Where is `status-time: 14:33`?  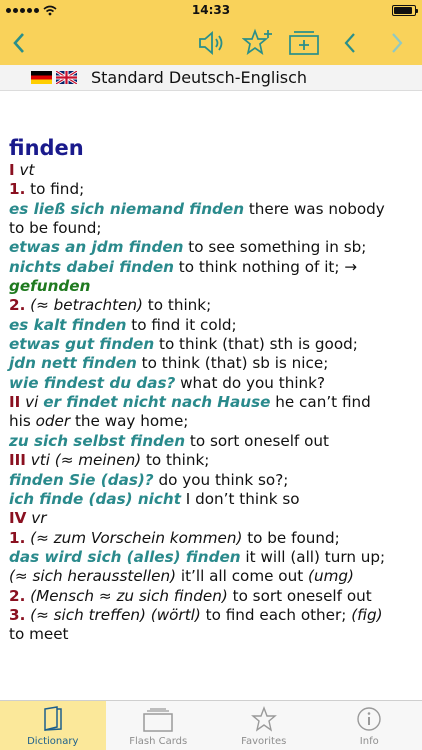
status-time: 14:33 is located at coordinates (211, 10).